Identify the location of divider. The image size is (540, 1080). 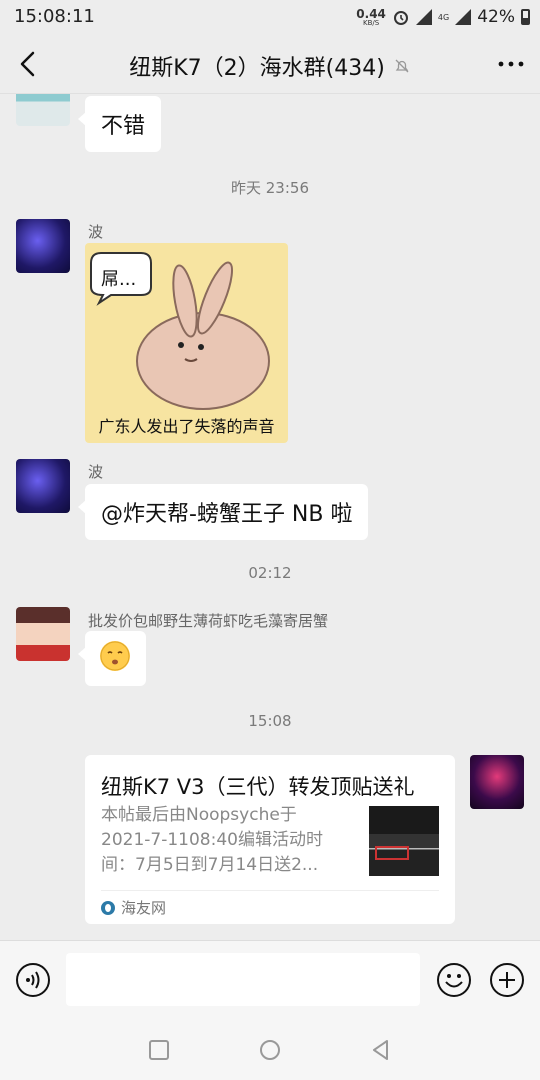
(270, 890).